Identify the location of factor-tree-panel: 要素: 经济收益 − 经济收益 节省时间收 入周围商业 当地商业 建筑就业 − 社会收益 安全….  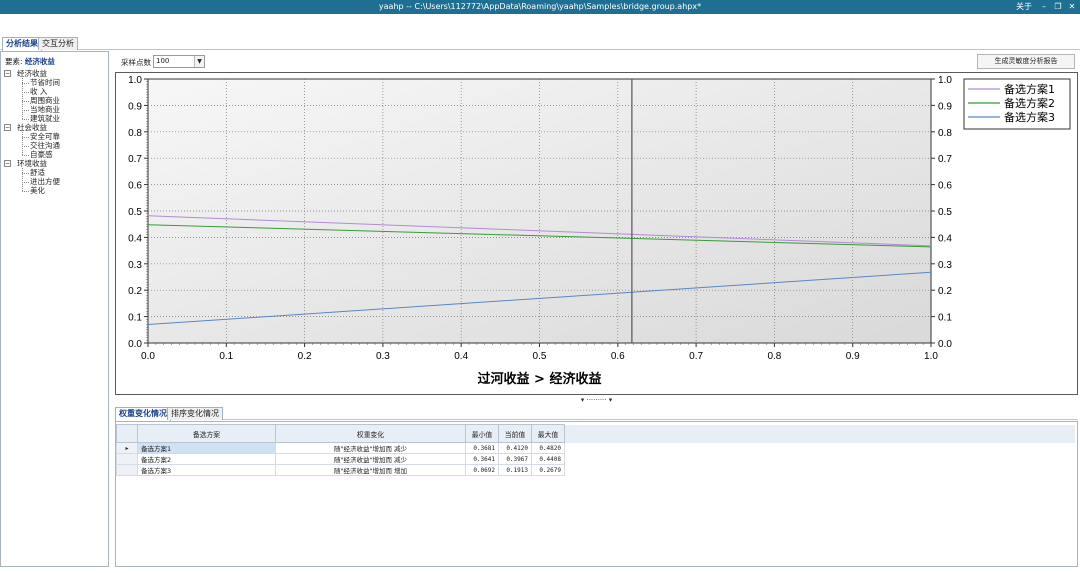
(54, 309).